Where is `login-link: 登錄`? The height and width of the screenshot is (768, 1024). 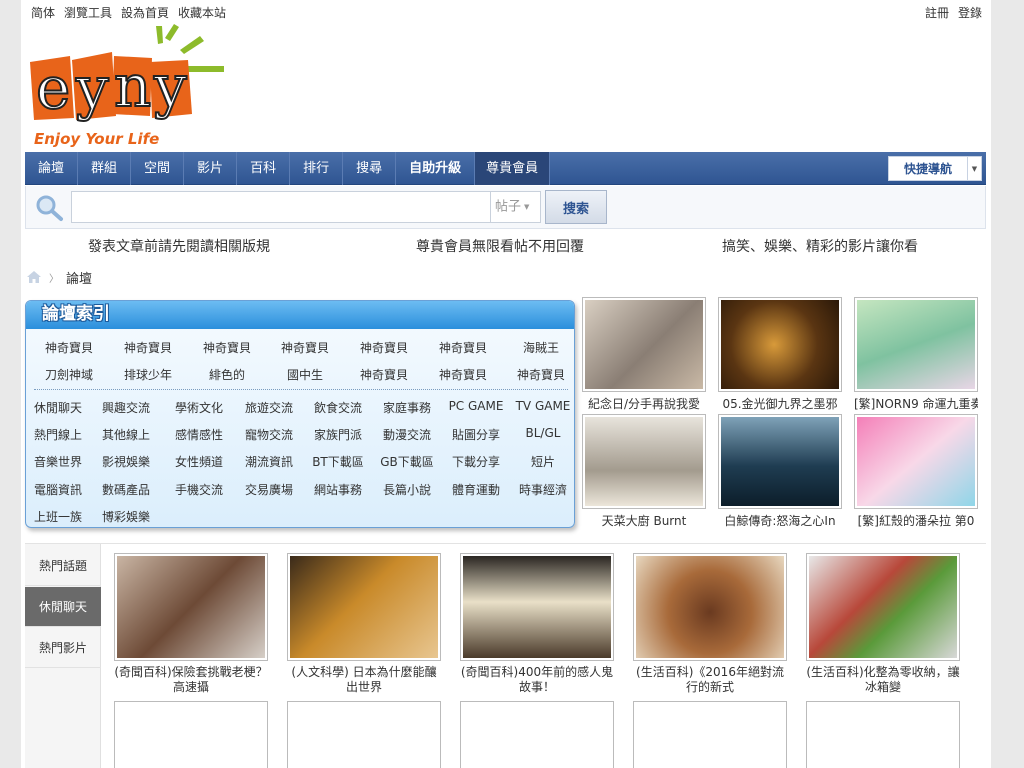 login-link: 登錄 is located at coordinates (970, 12).